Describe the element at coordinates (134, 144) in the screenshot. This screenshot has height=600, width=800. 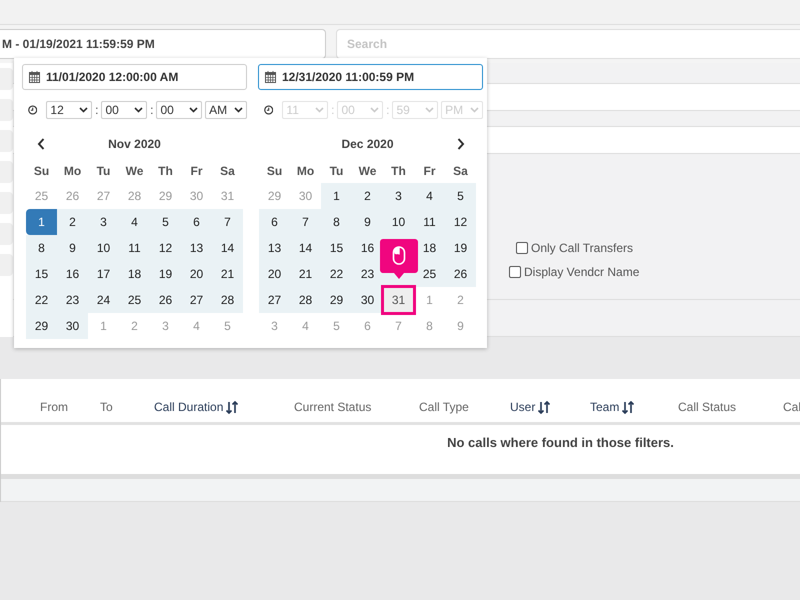
I see `month-title: Nov 2020` at that location.